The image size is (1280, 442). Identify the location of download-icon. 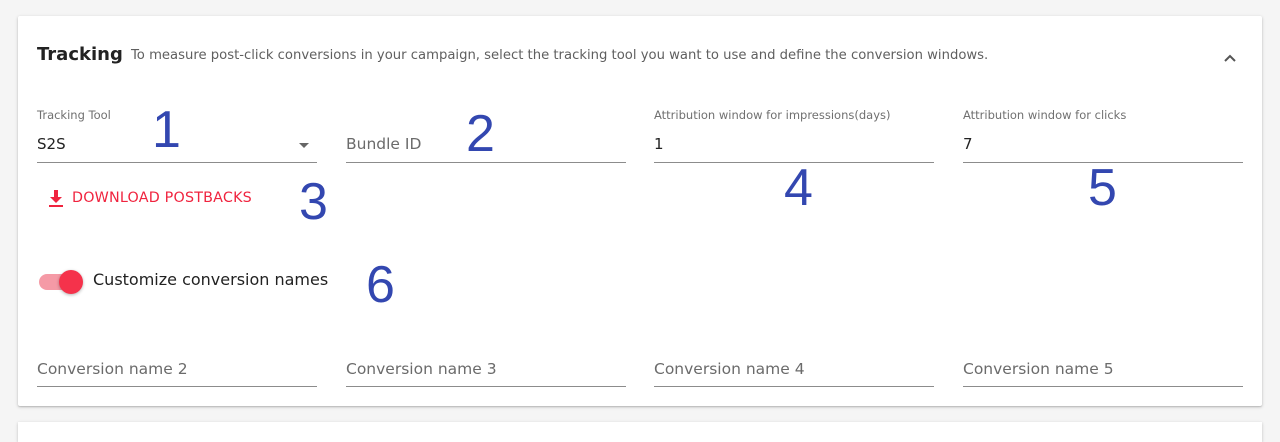
(56, 198).